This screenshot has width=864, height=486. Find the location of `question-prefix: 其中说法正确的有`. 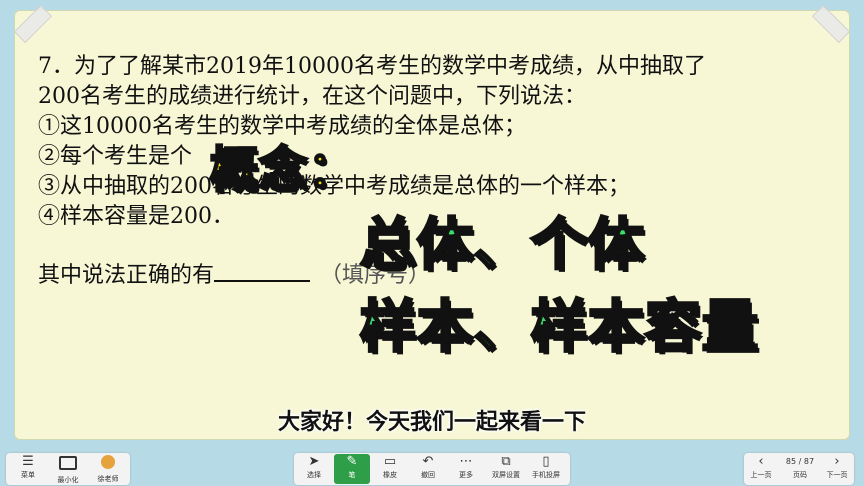

question-prefix: 其中说法正确的有 is located at coordinates (126, 275).